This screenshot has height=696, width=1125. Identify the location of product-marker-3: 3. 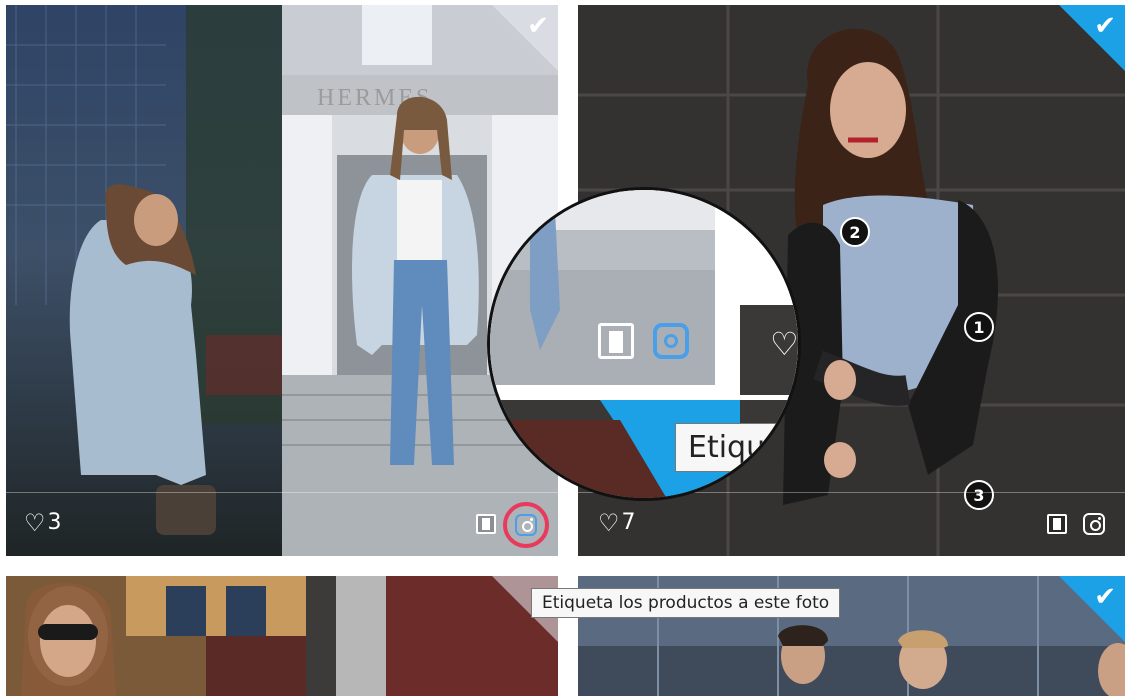
(979, 495).